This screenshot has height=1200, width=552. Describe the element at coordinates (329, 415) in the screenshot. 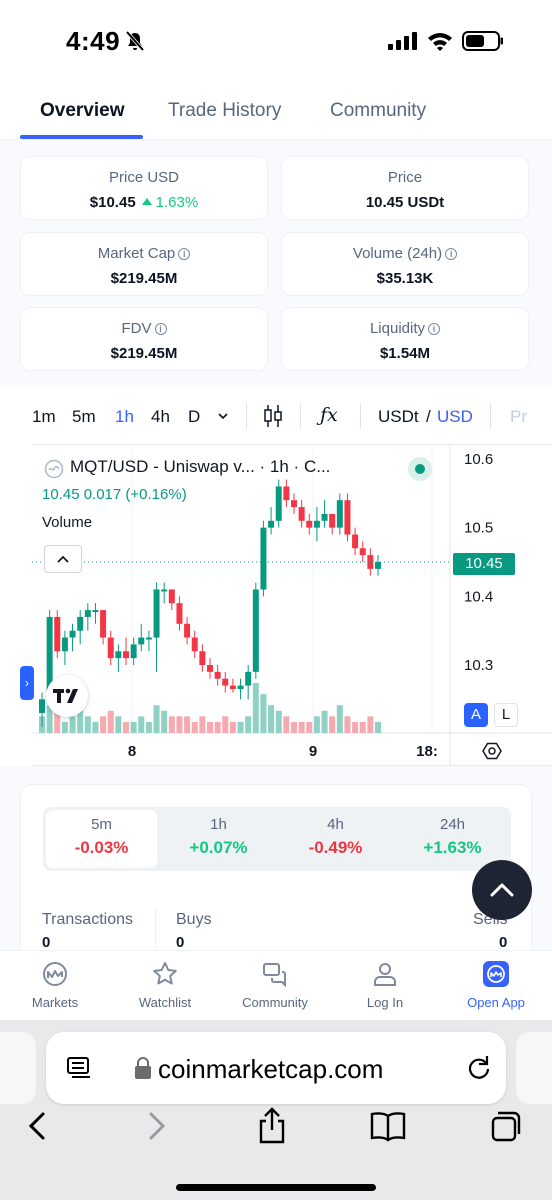

I see `indicators-icon: ƒx` at that location.